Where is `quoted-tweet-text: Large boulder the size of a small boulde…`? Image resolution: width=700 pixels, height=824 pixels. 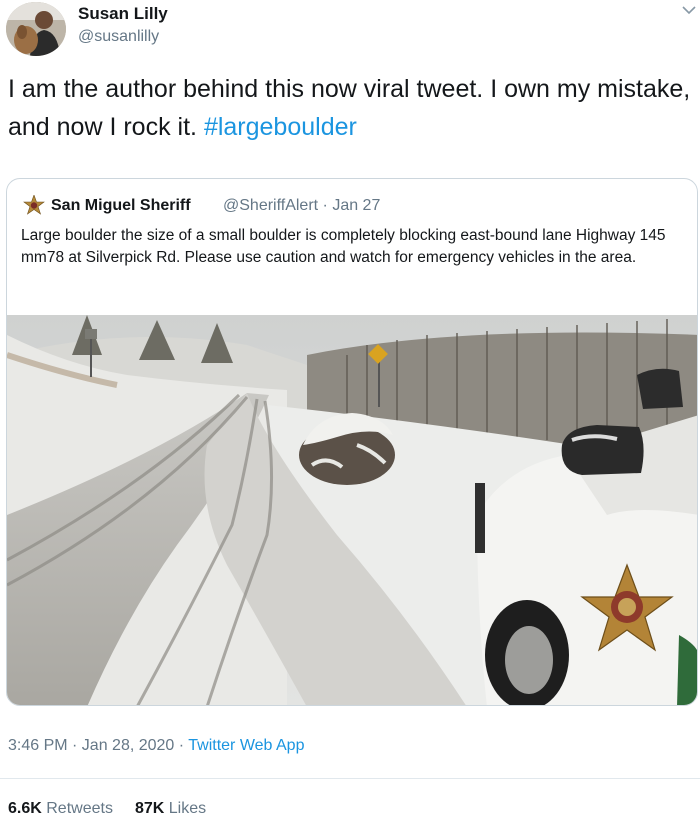 quoted-tweet-text: Large boulder the size of a small boulde… is located at coordinates (343, 246).